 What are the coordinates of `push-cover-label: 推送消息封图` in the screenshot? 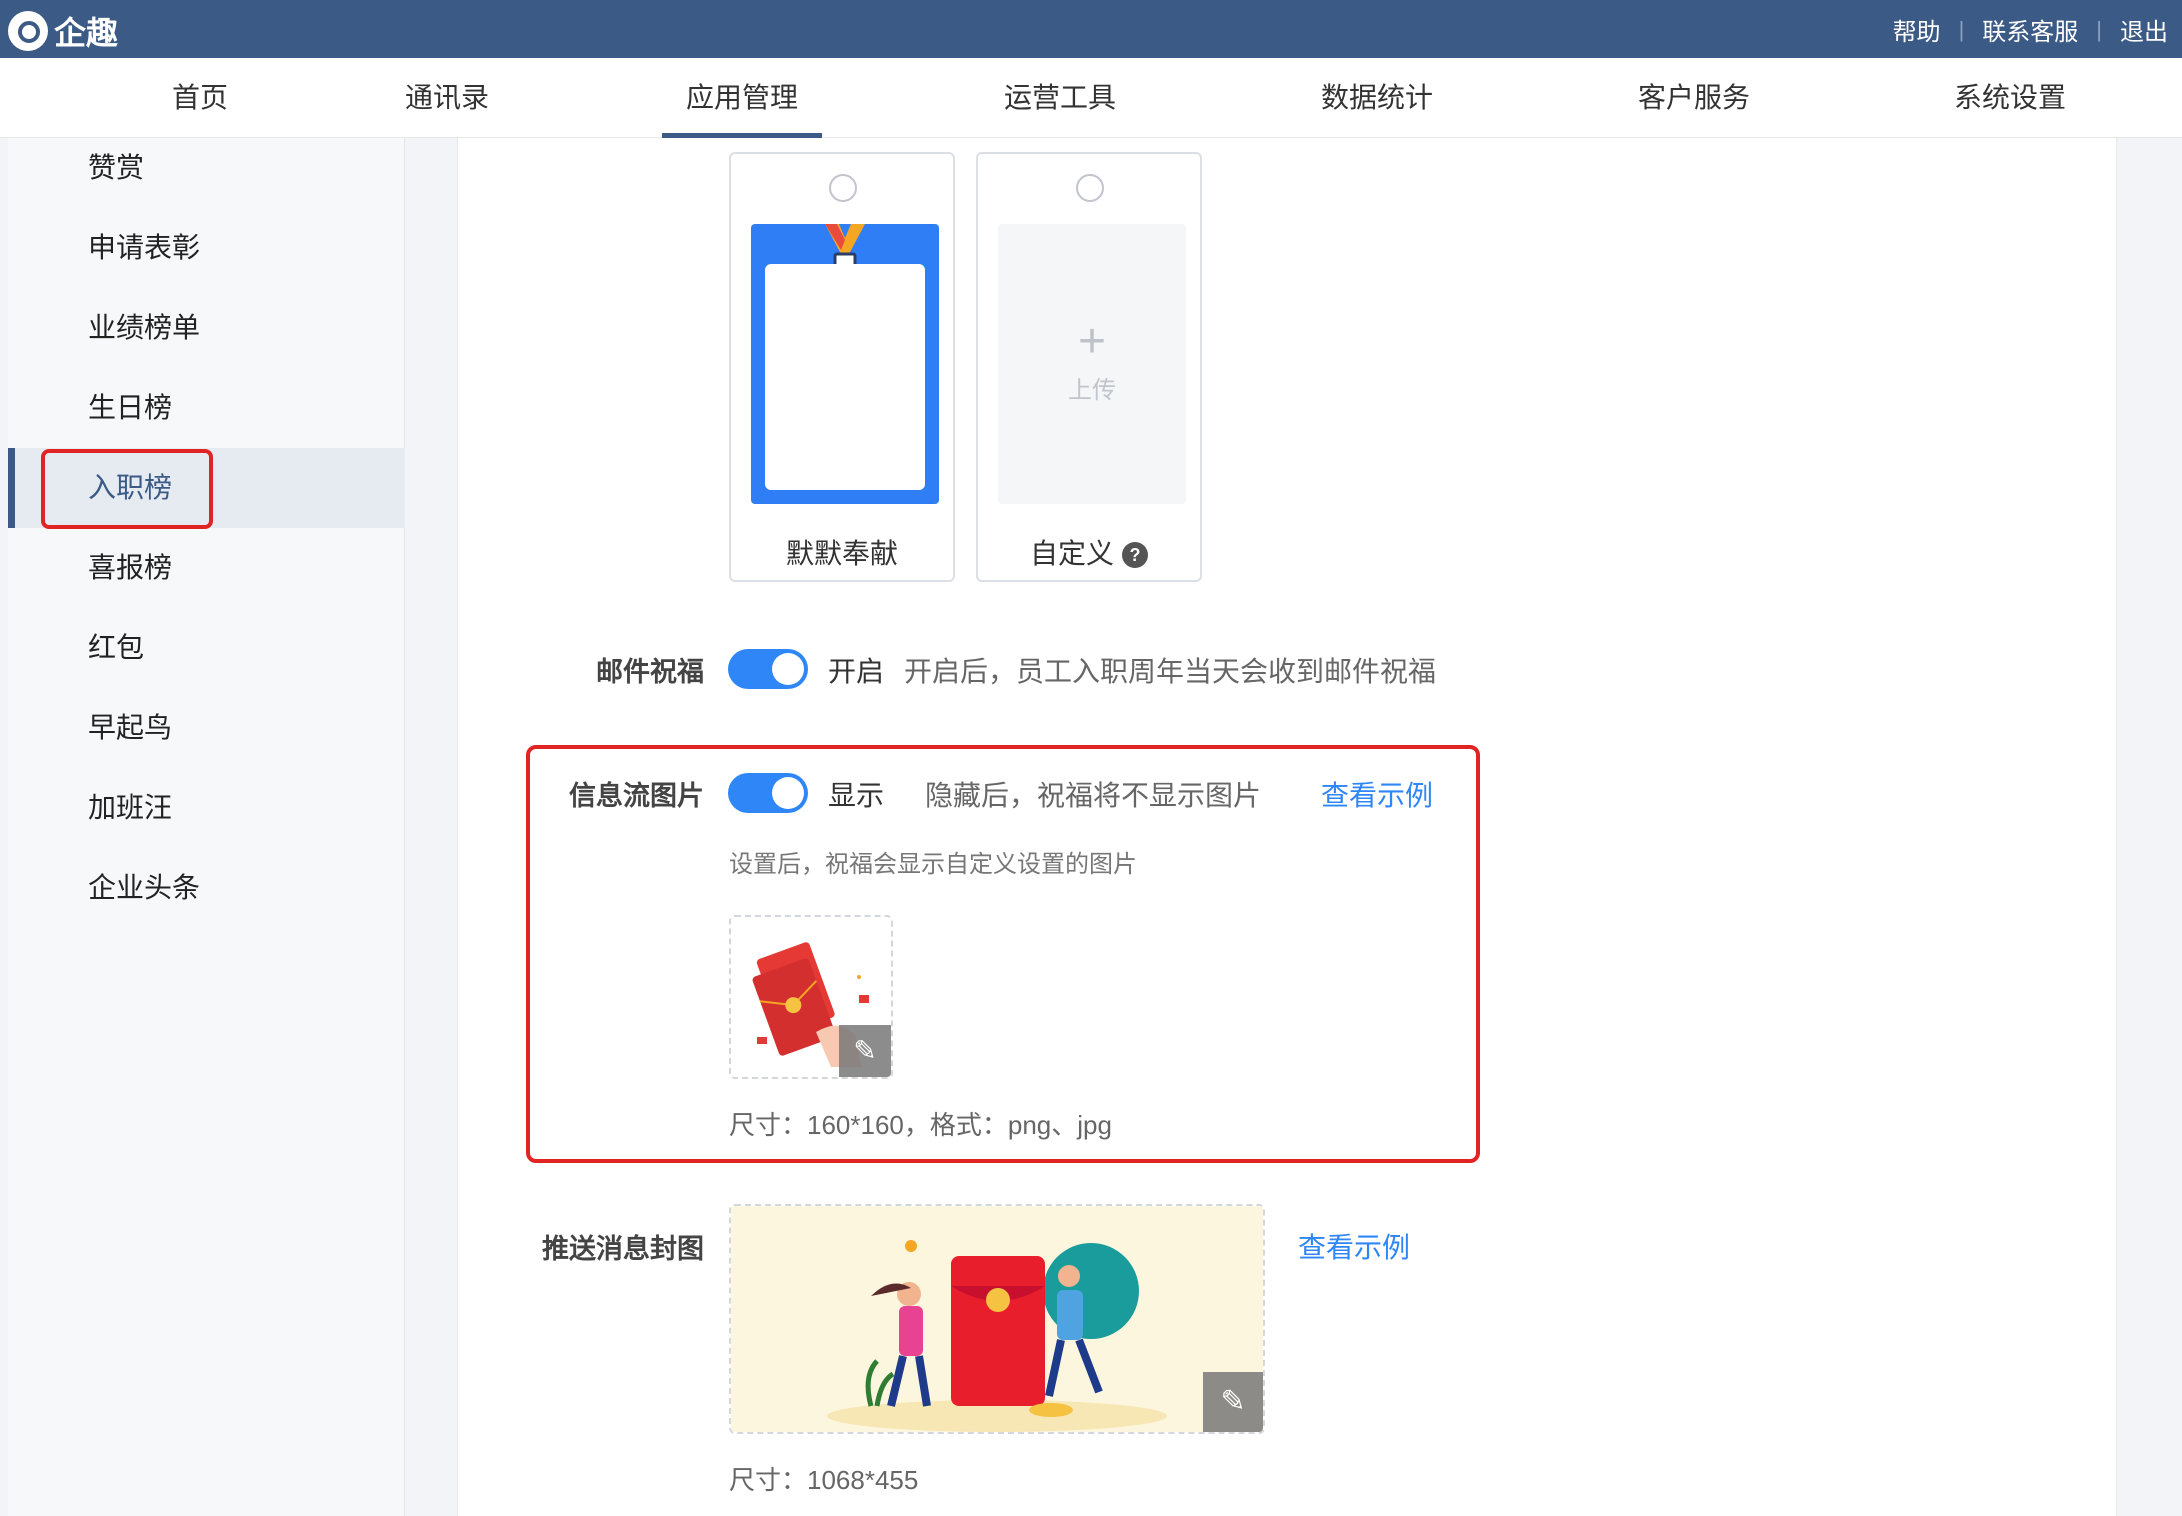 It's located at (623, 1249).